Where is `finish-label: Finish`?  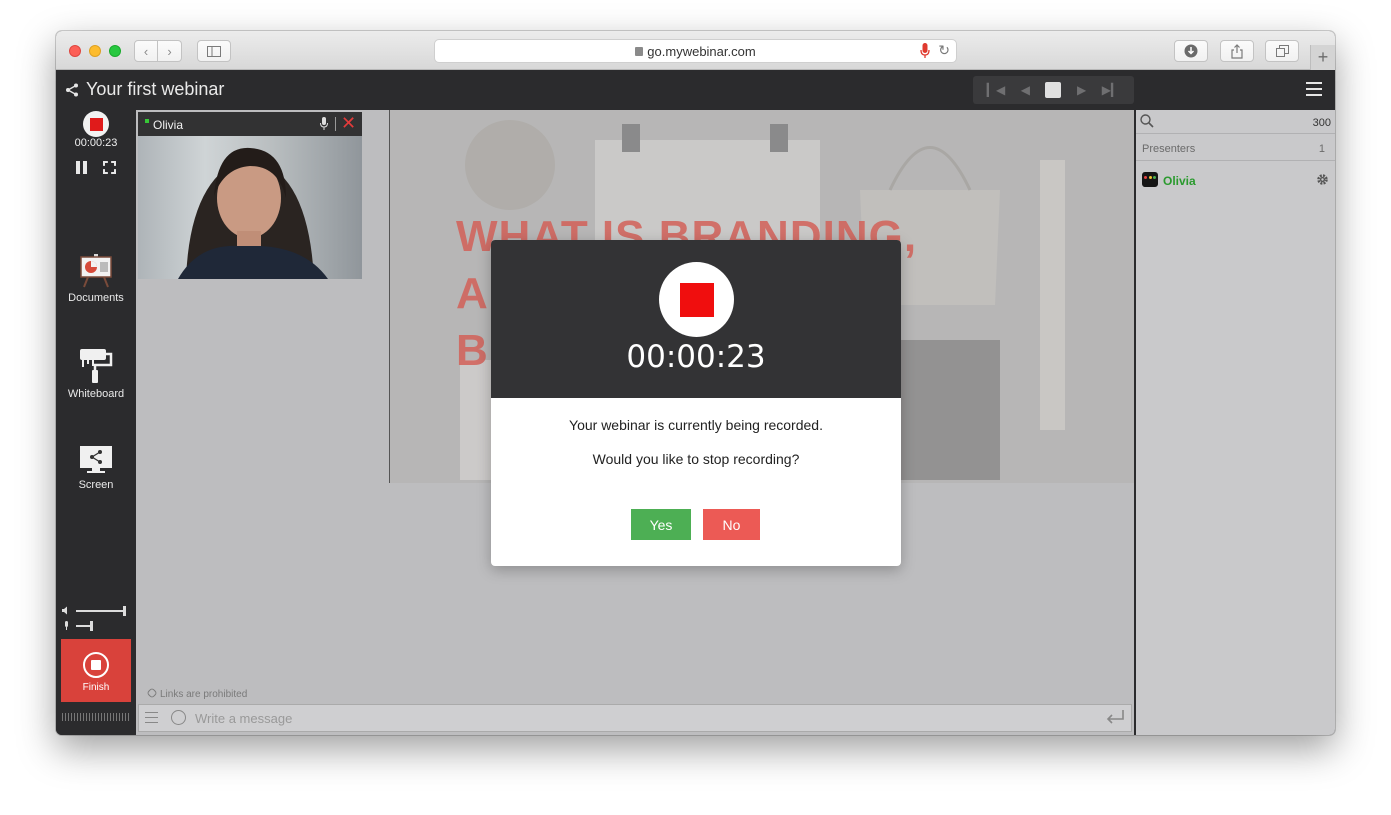
finish-label: Finish is located at coordinates (96, 687).